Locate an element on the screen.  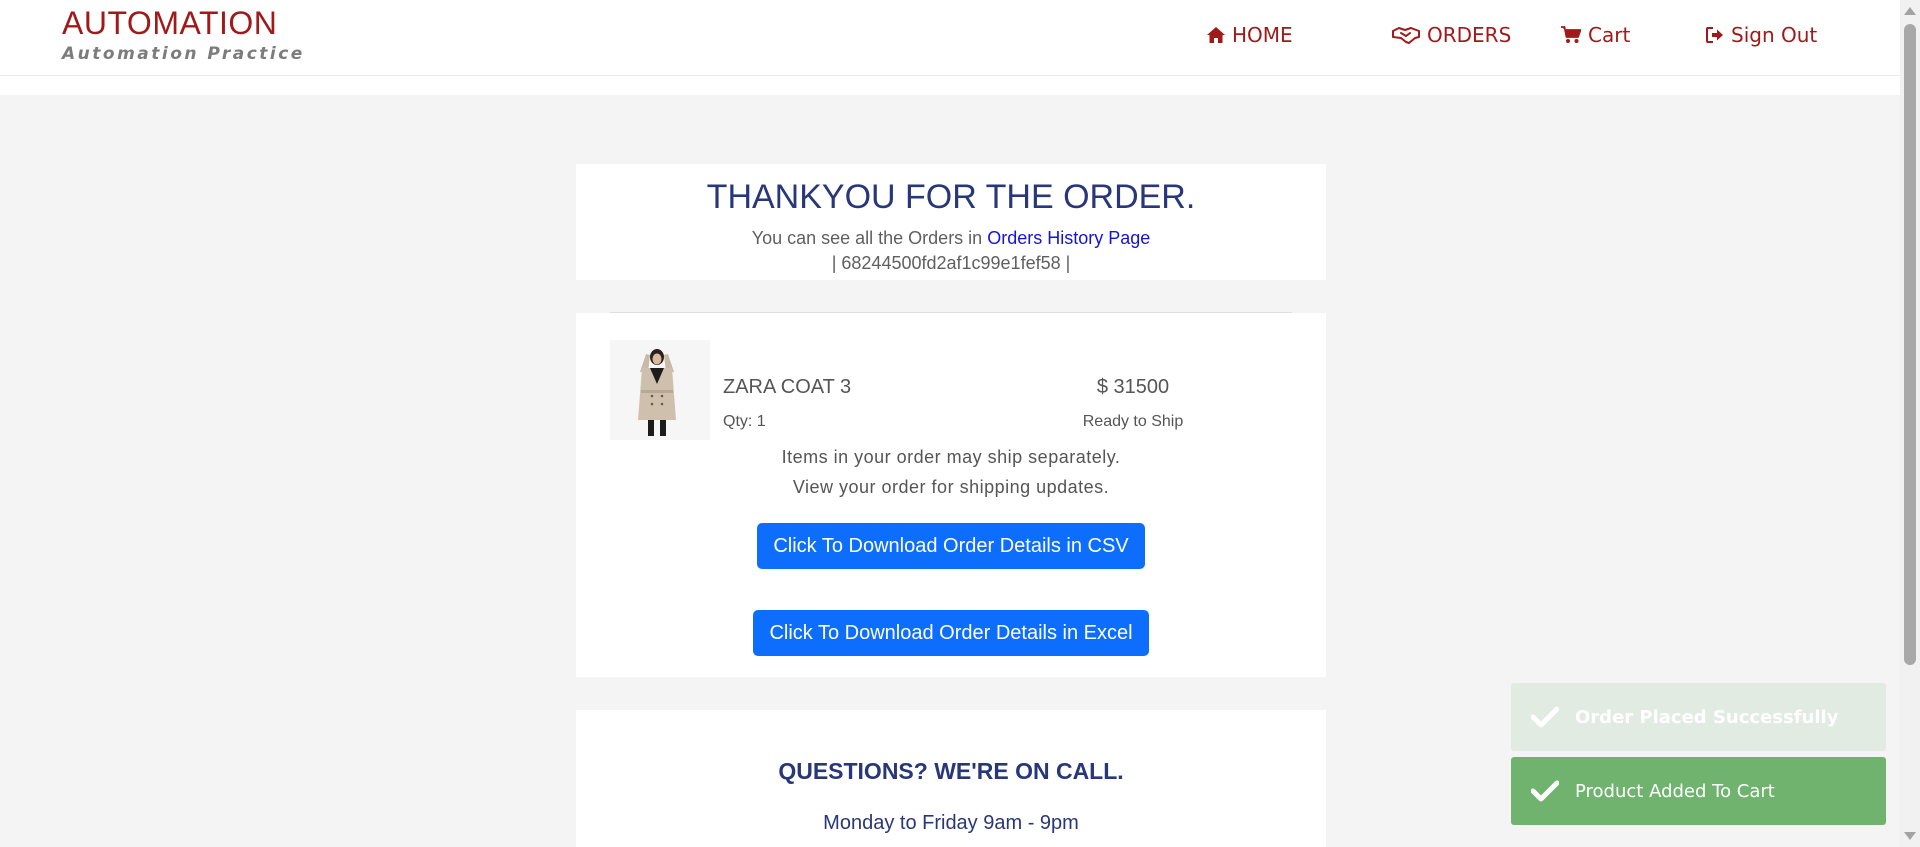
nav-home-button: HOME is located at coordinates (1250, 35).